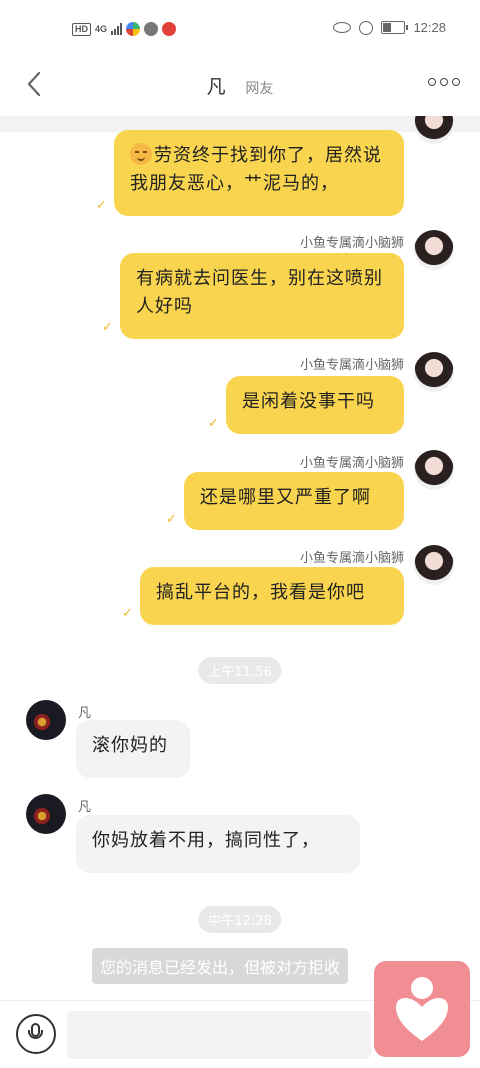  I want to click on battery-icon, so click(395, 27).